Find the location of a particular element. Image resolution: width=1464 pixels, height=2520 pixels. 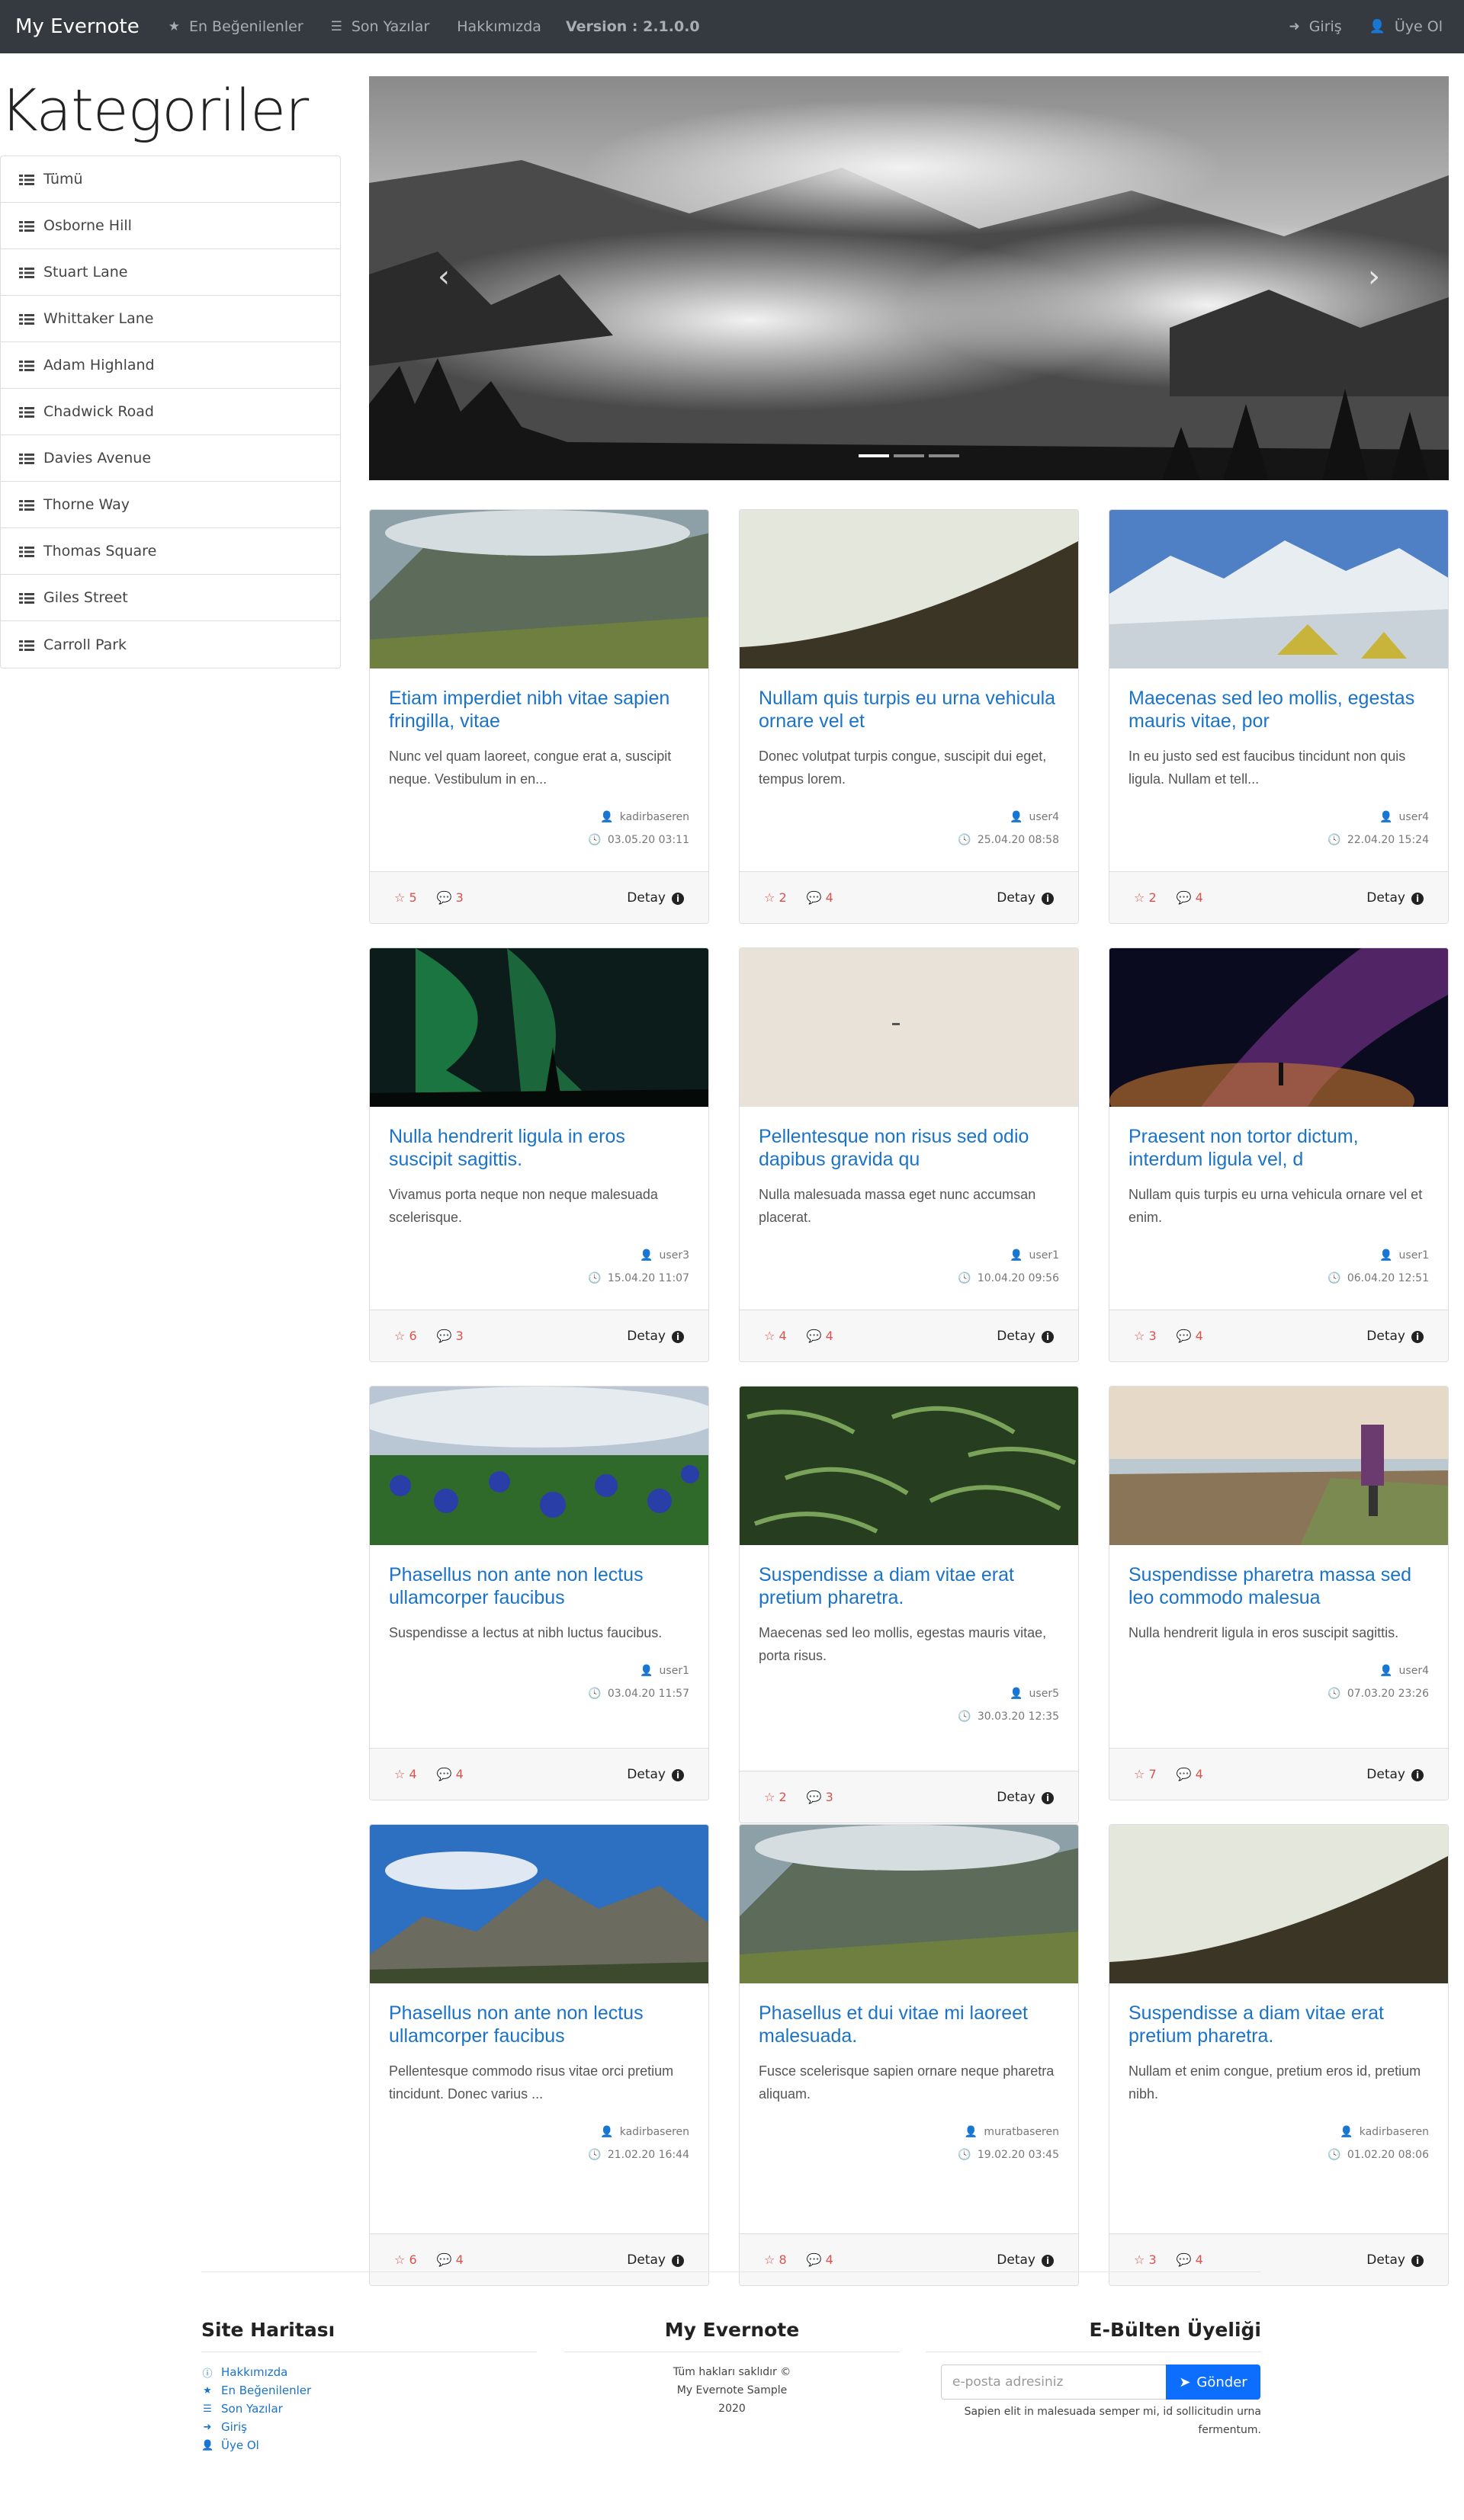

category-item: Chadwick Road is located at coordinates (170, 412).